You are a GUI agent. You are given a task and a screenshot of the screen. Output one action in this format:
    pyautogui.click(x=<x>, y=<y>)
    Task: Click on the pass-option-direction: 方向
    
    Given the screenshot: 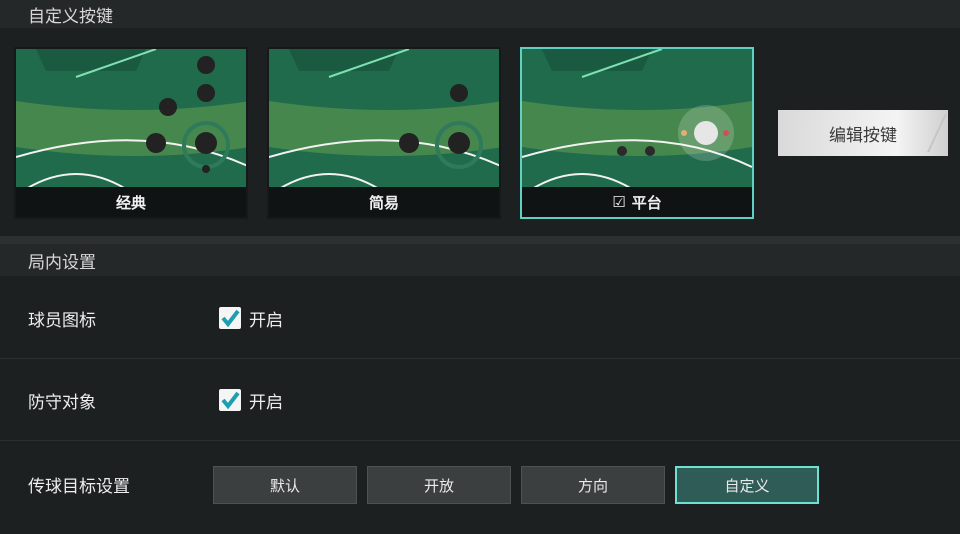 What is the action you would take?
    pyautogui.click(x=593, y=485)
    